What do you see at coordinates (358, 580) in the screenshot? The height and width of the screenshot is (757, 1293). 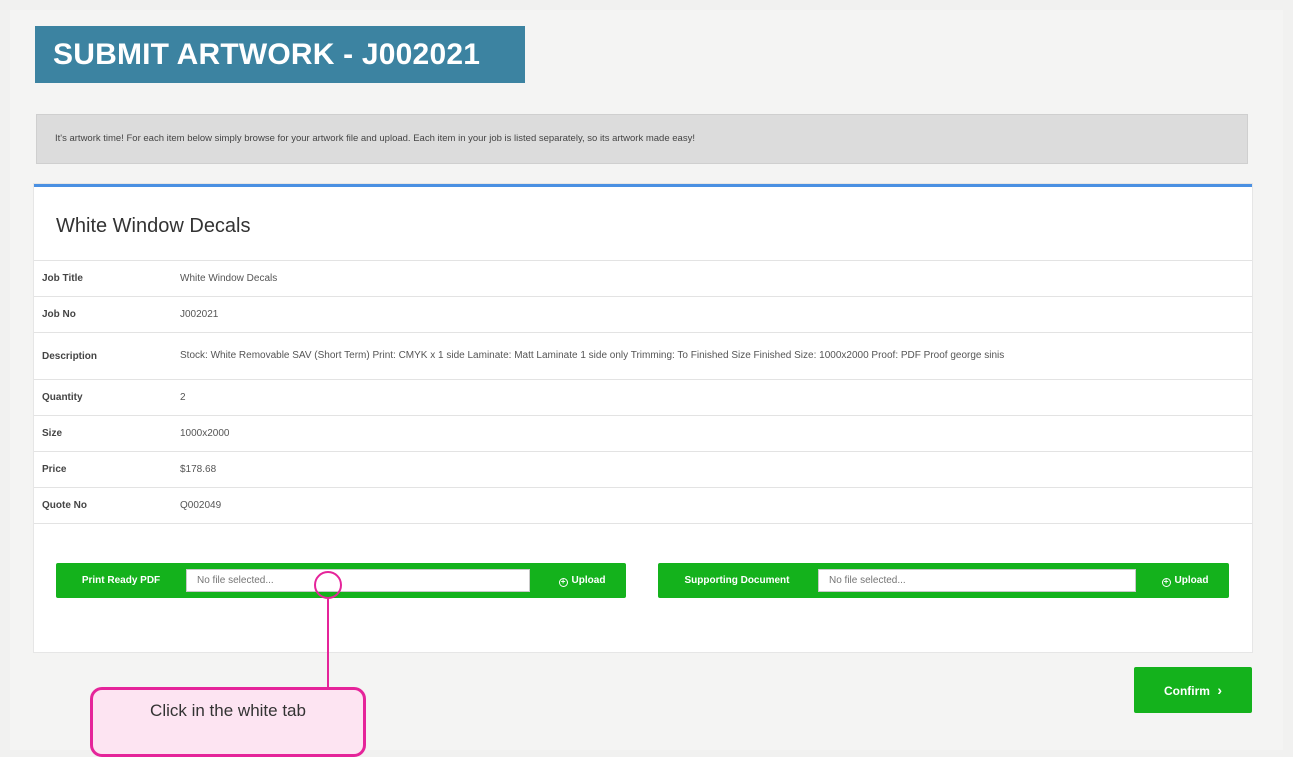 I see `print-ready-pdf-file-input` at bounding box center [358, 580].